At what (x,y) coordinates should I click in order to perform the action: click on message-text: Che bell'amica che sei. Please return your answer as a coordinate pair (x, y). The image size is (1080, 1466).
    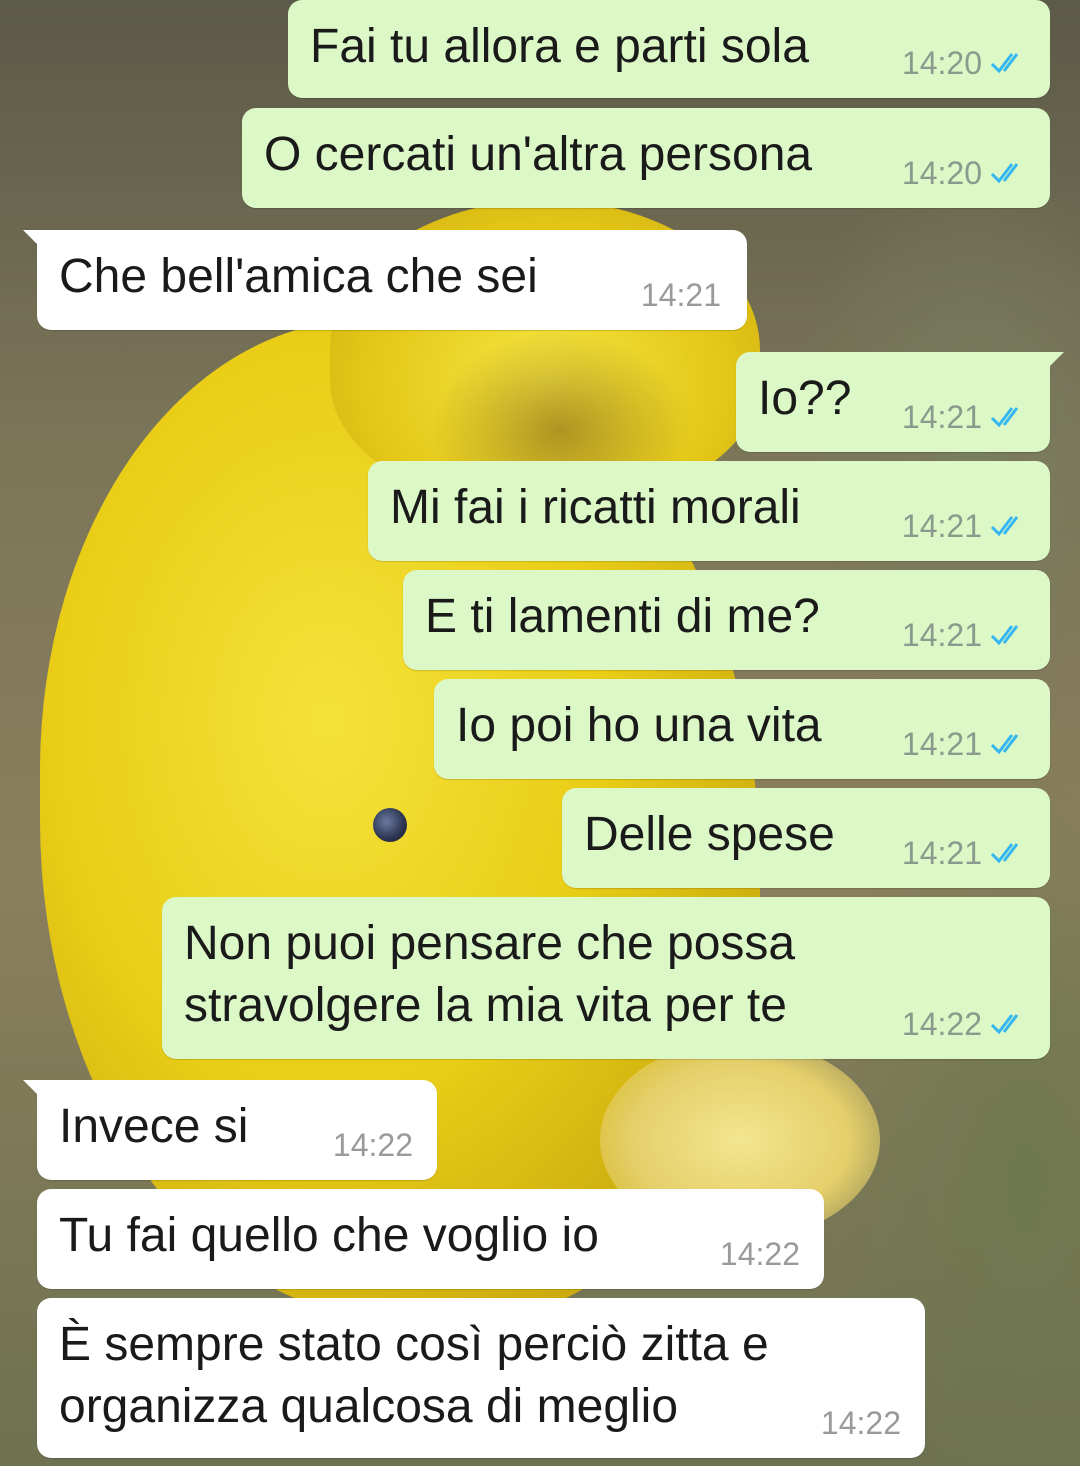
    Looking at the image, I should click on (298, 276).